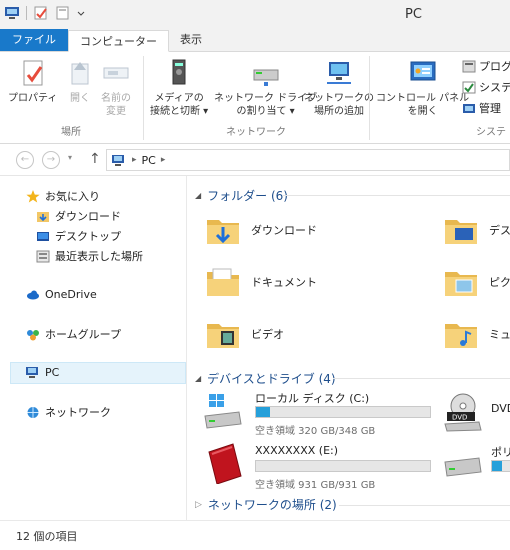 This screenshot has height=550, width=510. What do you see at coordinates (255, 15) in the screenshot?
I see `title-bar: PC` at bounding box center [255, 15].